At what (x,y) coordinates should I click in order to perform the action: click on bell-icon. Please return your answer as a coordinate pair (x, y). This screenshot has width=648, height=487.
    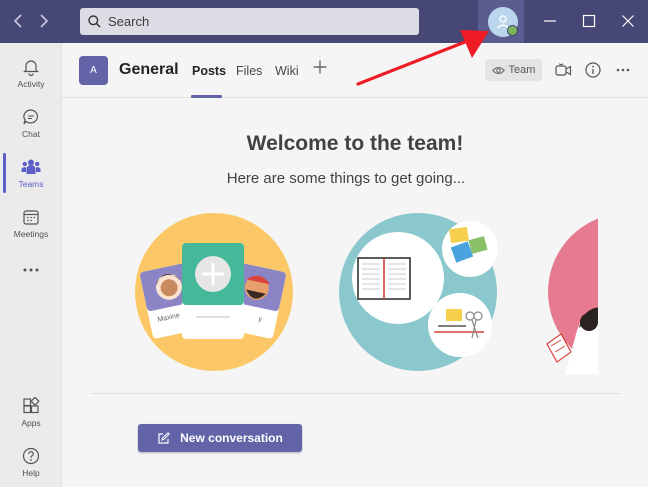
    Looking at the image, I should click on (31, 67).